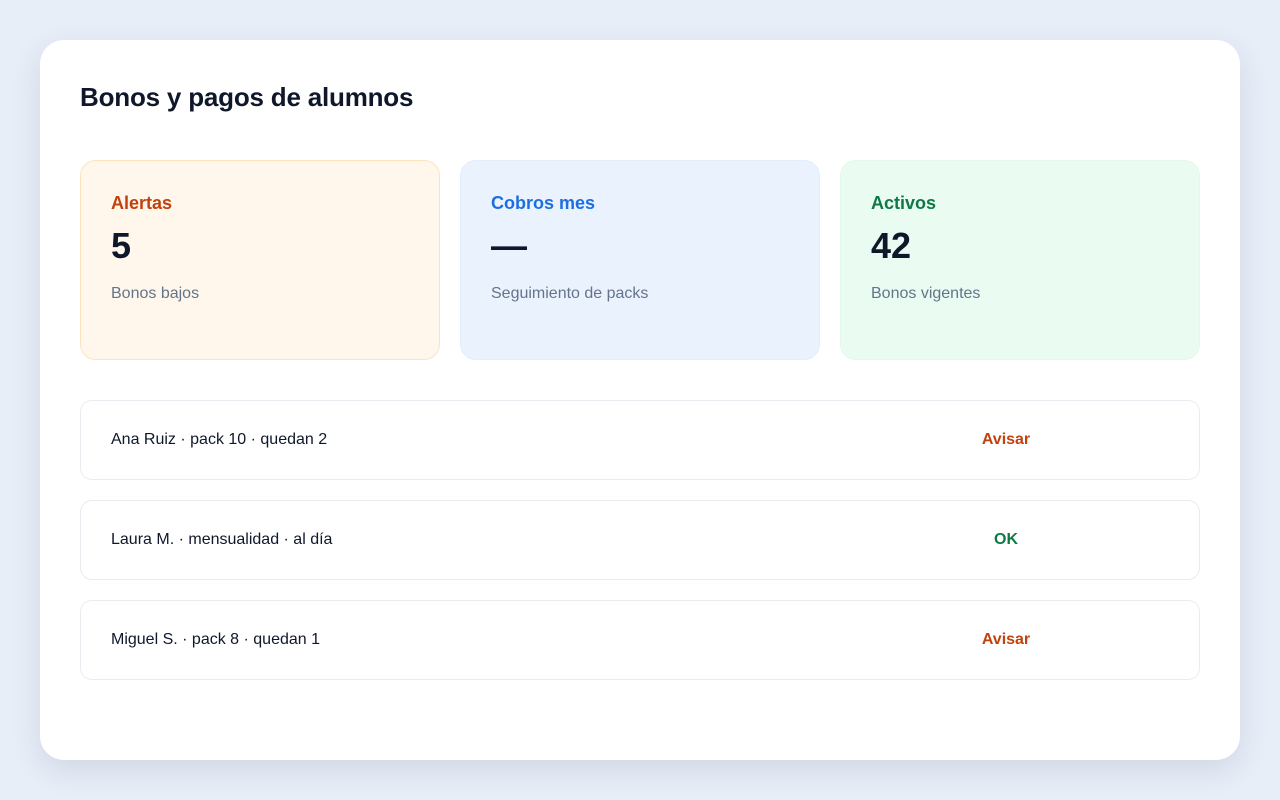 The image size is (1280, 800). Describe the element at coordinates (260, 260) in the screenshot. I see `stat-card-alertas: Alertas 5 Bonos bajos` at that location.